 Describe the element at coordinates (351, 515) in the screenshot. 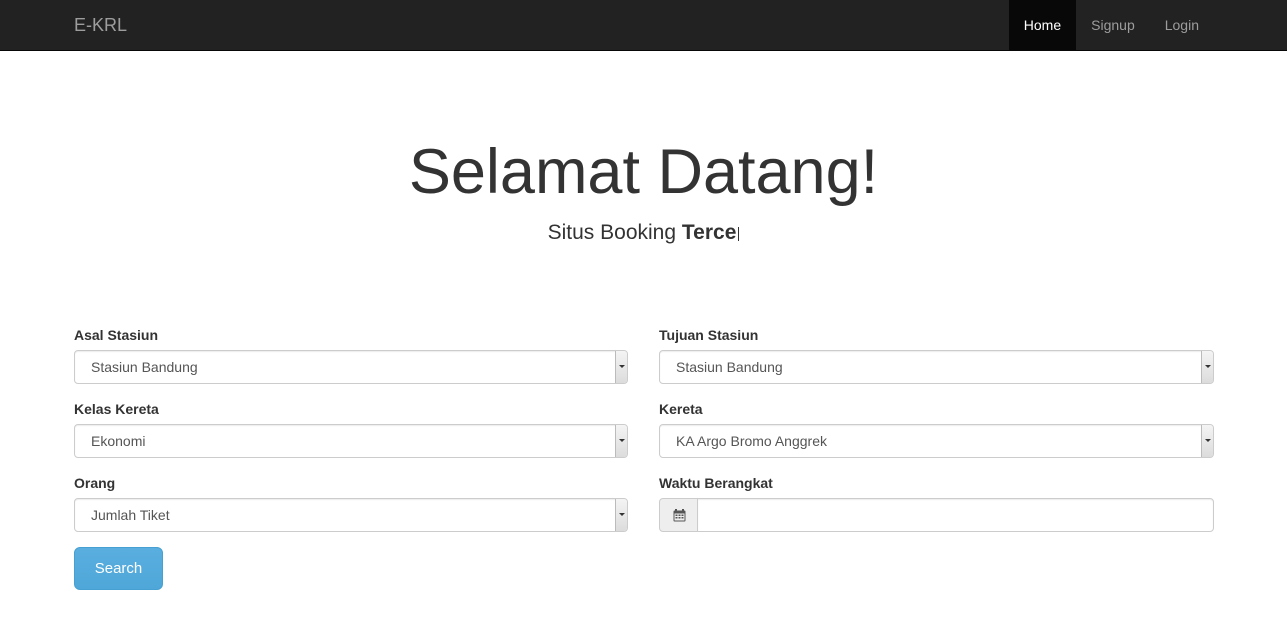

I see `orang-select: Jumlah Tiket` at that location.